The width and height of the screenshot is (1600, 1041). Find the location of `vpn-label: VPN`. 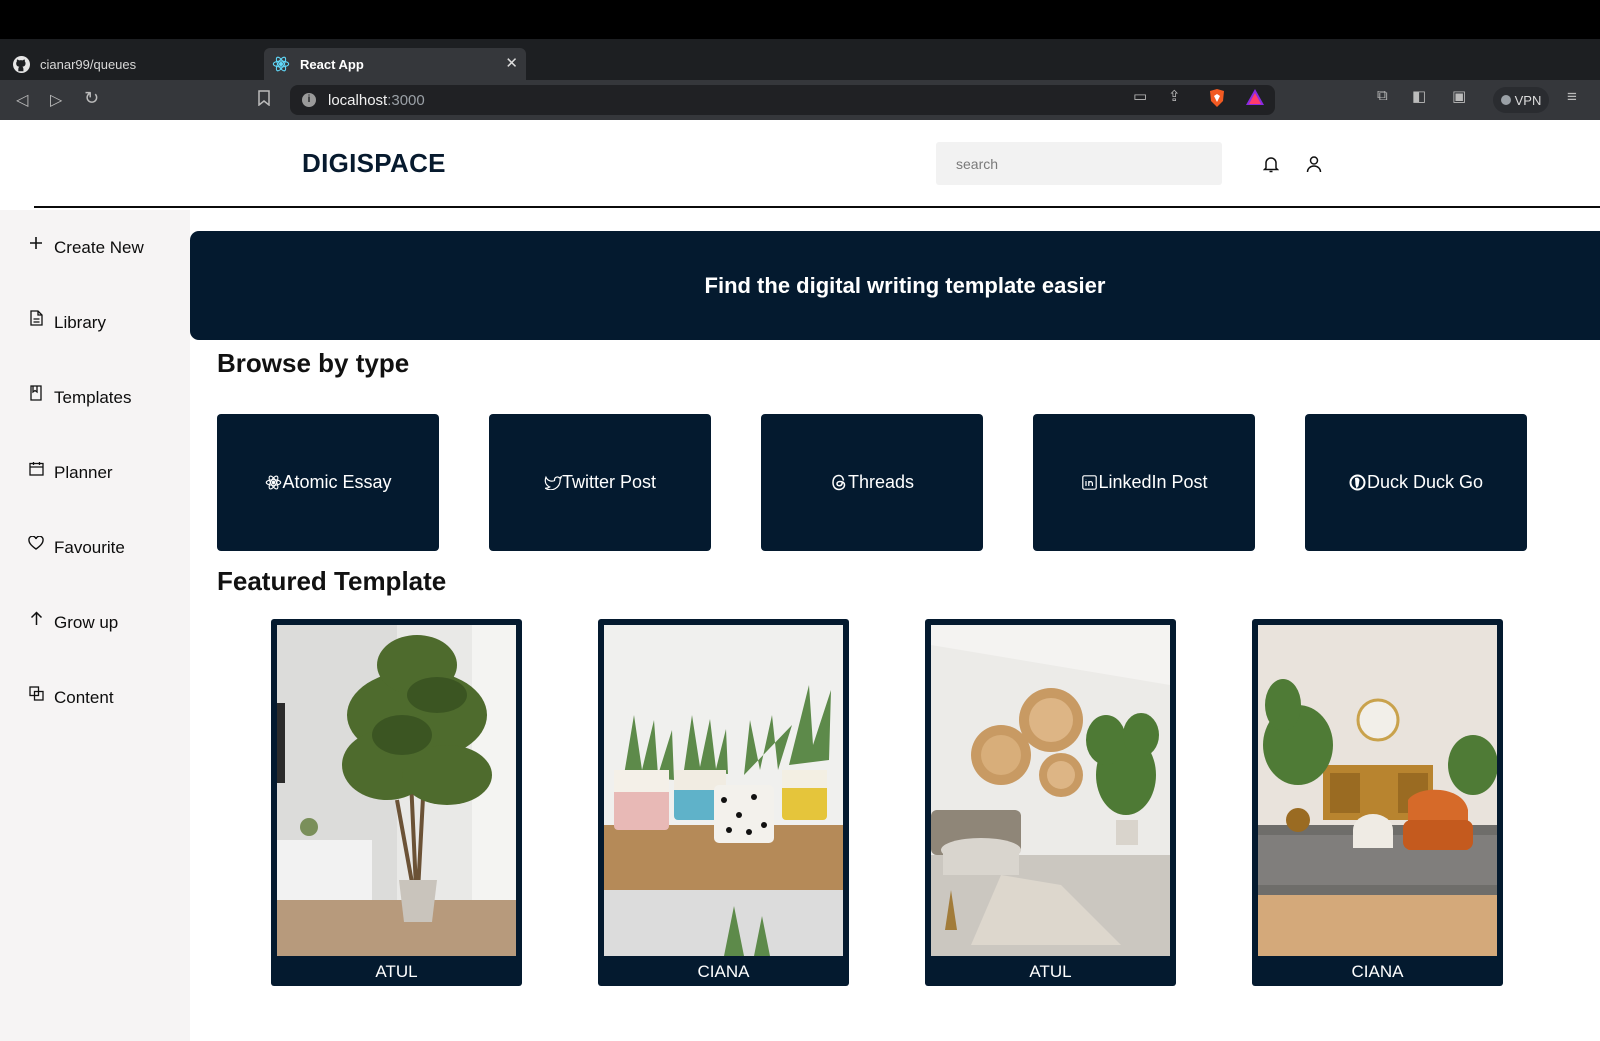

vpn-label: VPN is located at coordinates (1528, 100).